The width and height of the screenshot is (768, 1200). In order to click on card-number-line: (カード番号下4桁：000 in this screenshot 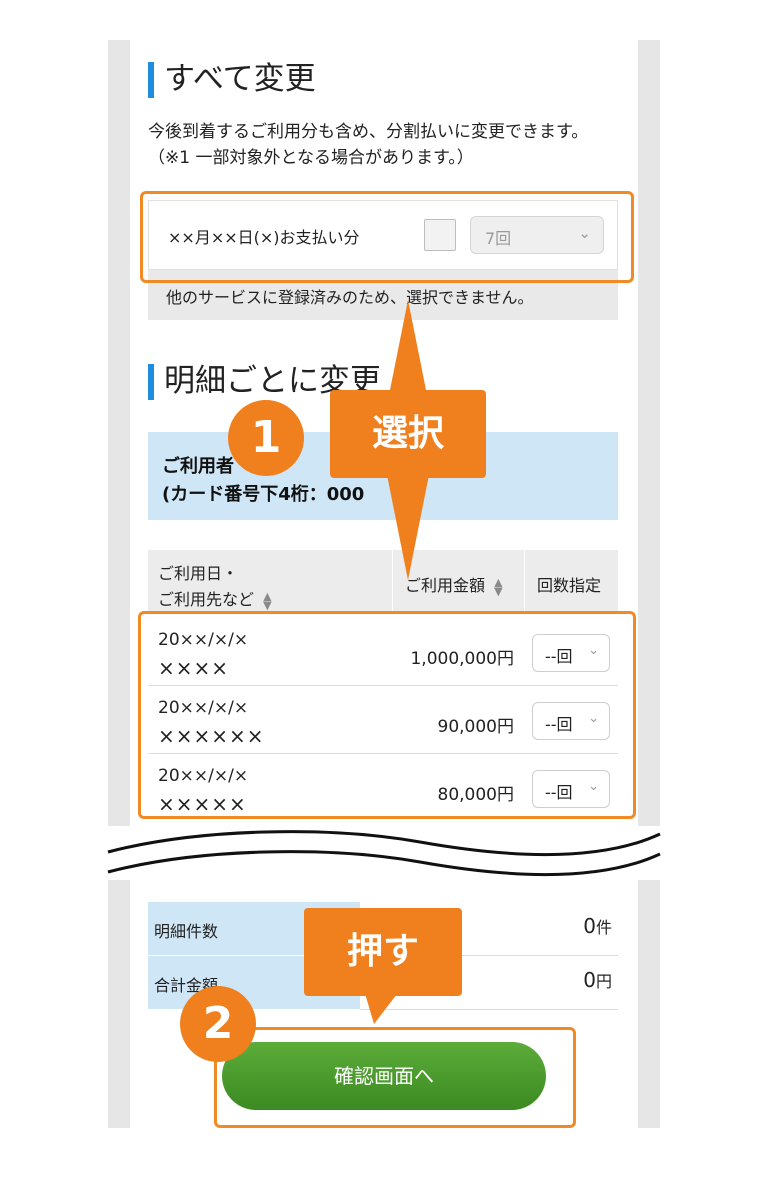, I will do `click(263, 494)`.